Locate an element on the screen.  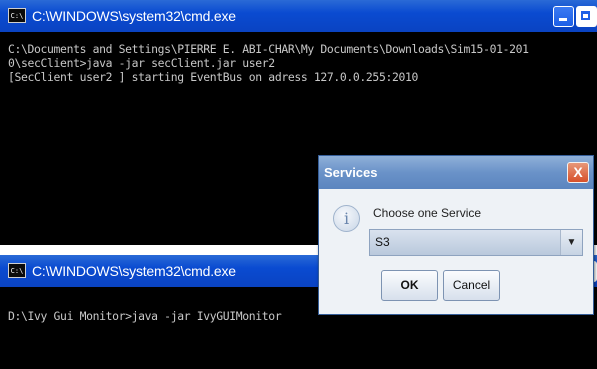
dialog-title-bar: Services X is located at coordinates (456, 172).